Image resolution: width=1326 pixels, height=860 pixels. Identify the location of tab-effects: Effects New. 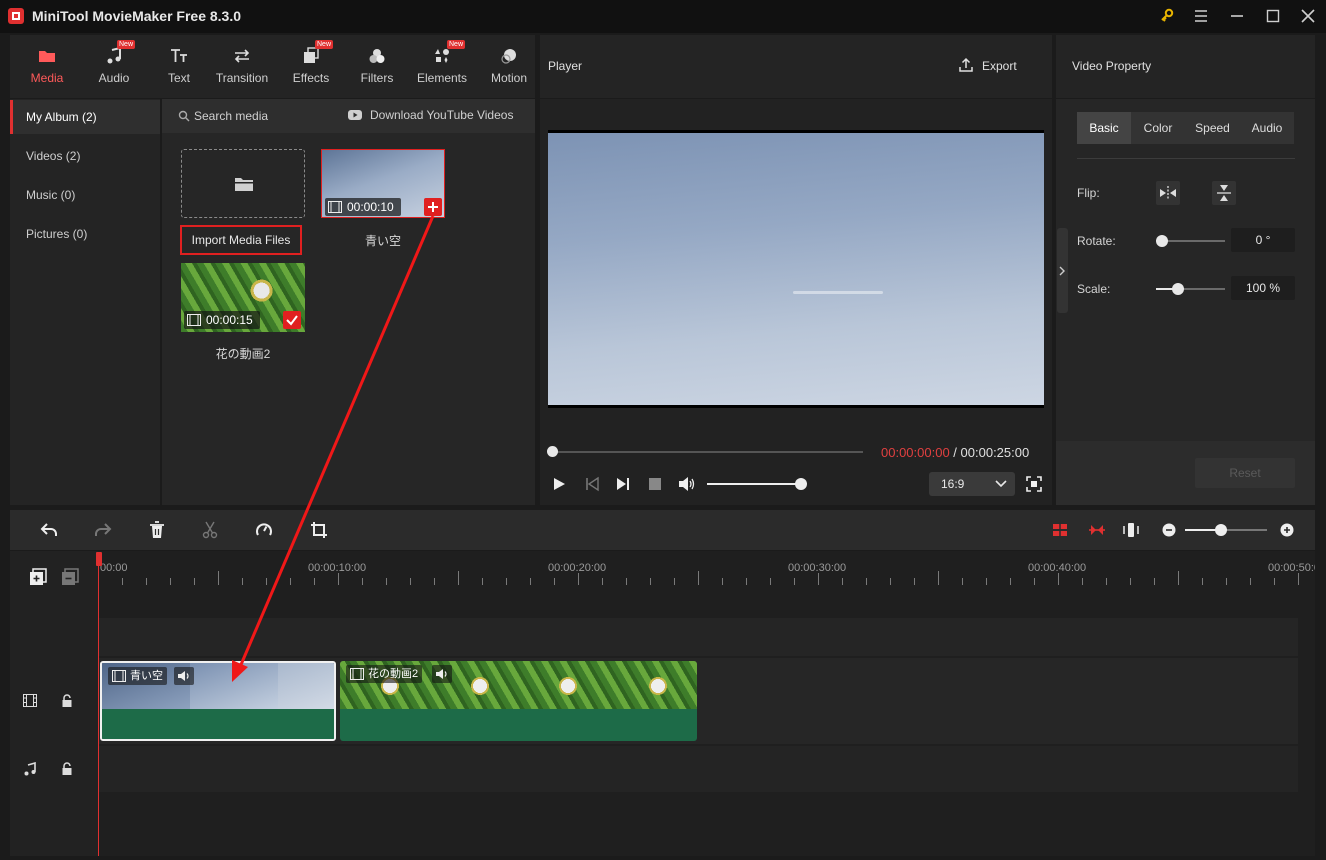
(311, 66).